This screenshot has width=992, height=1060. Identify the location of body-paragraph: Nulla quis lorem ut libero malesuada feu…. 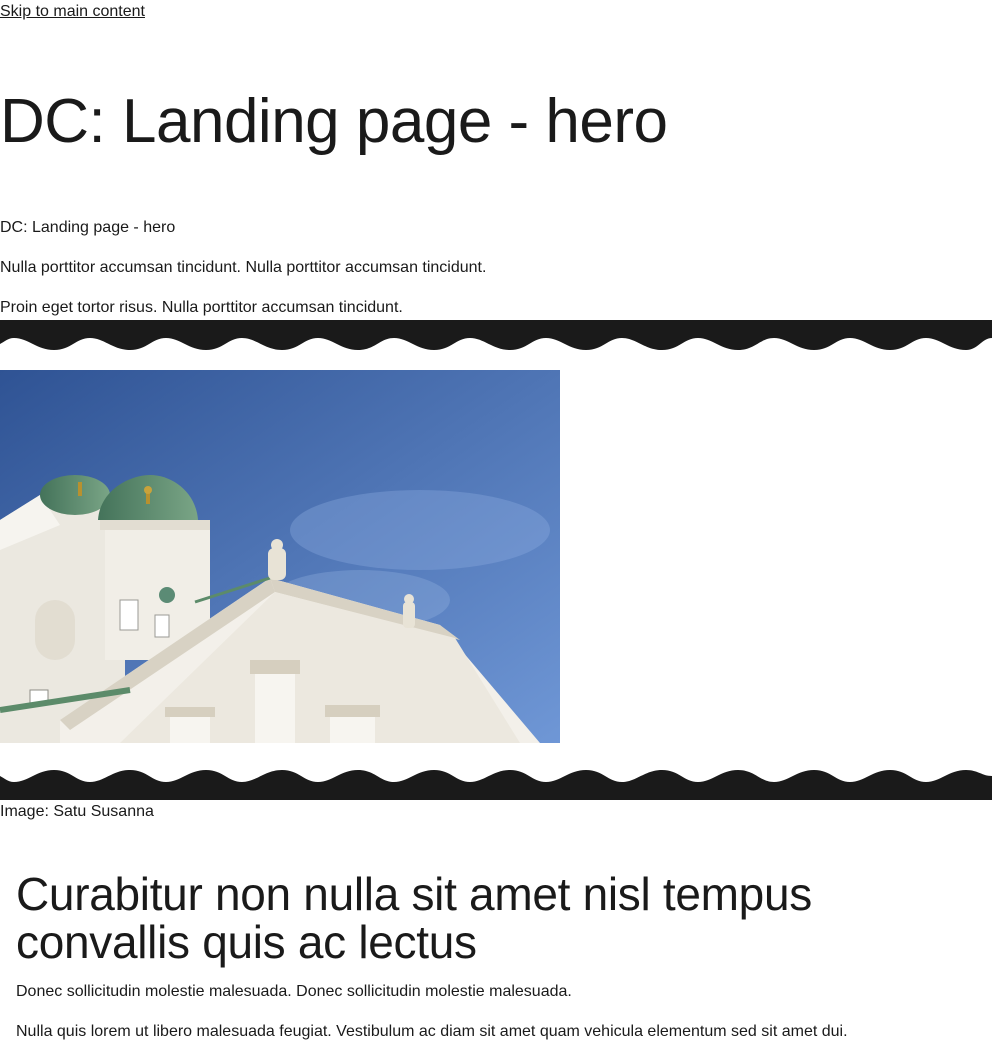
(432, 1031).